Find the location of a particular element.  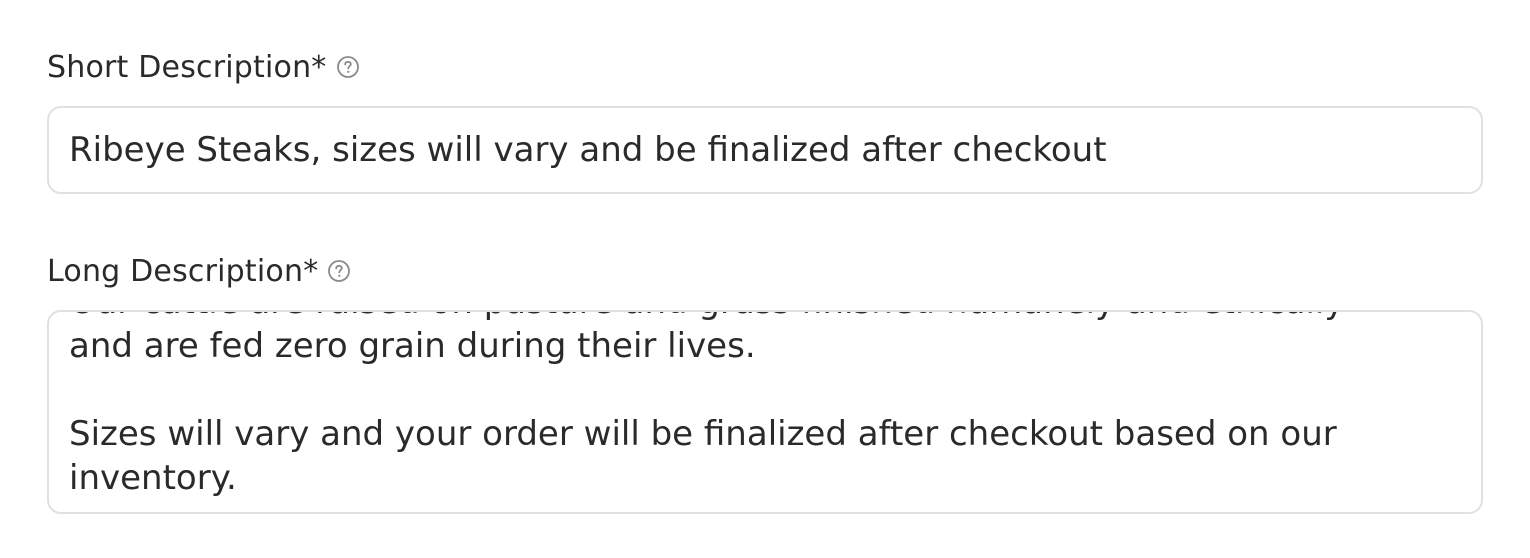

short-description-input is located at coordinates (765, 150).